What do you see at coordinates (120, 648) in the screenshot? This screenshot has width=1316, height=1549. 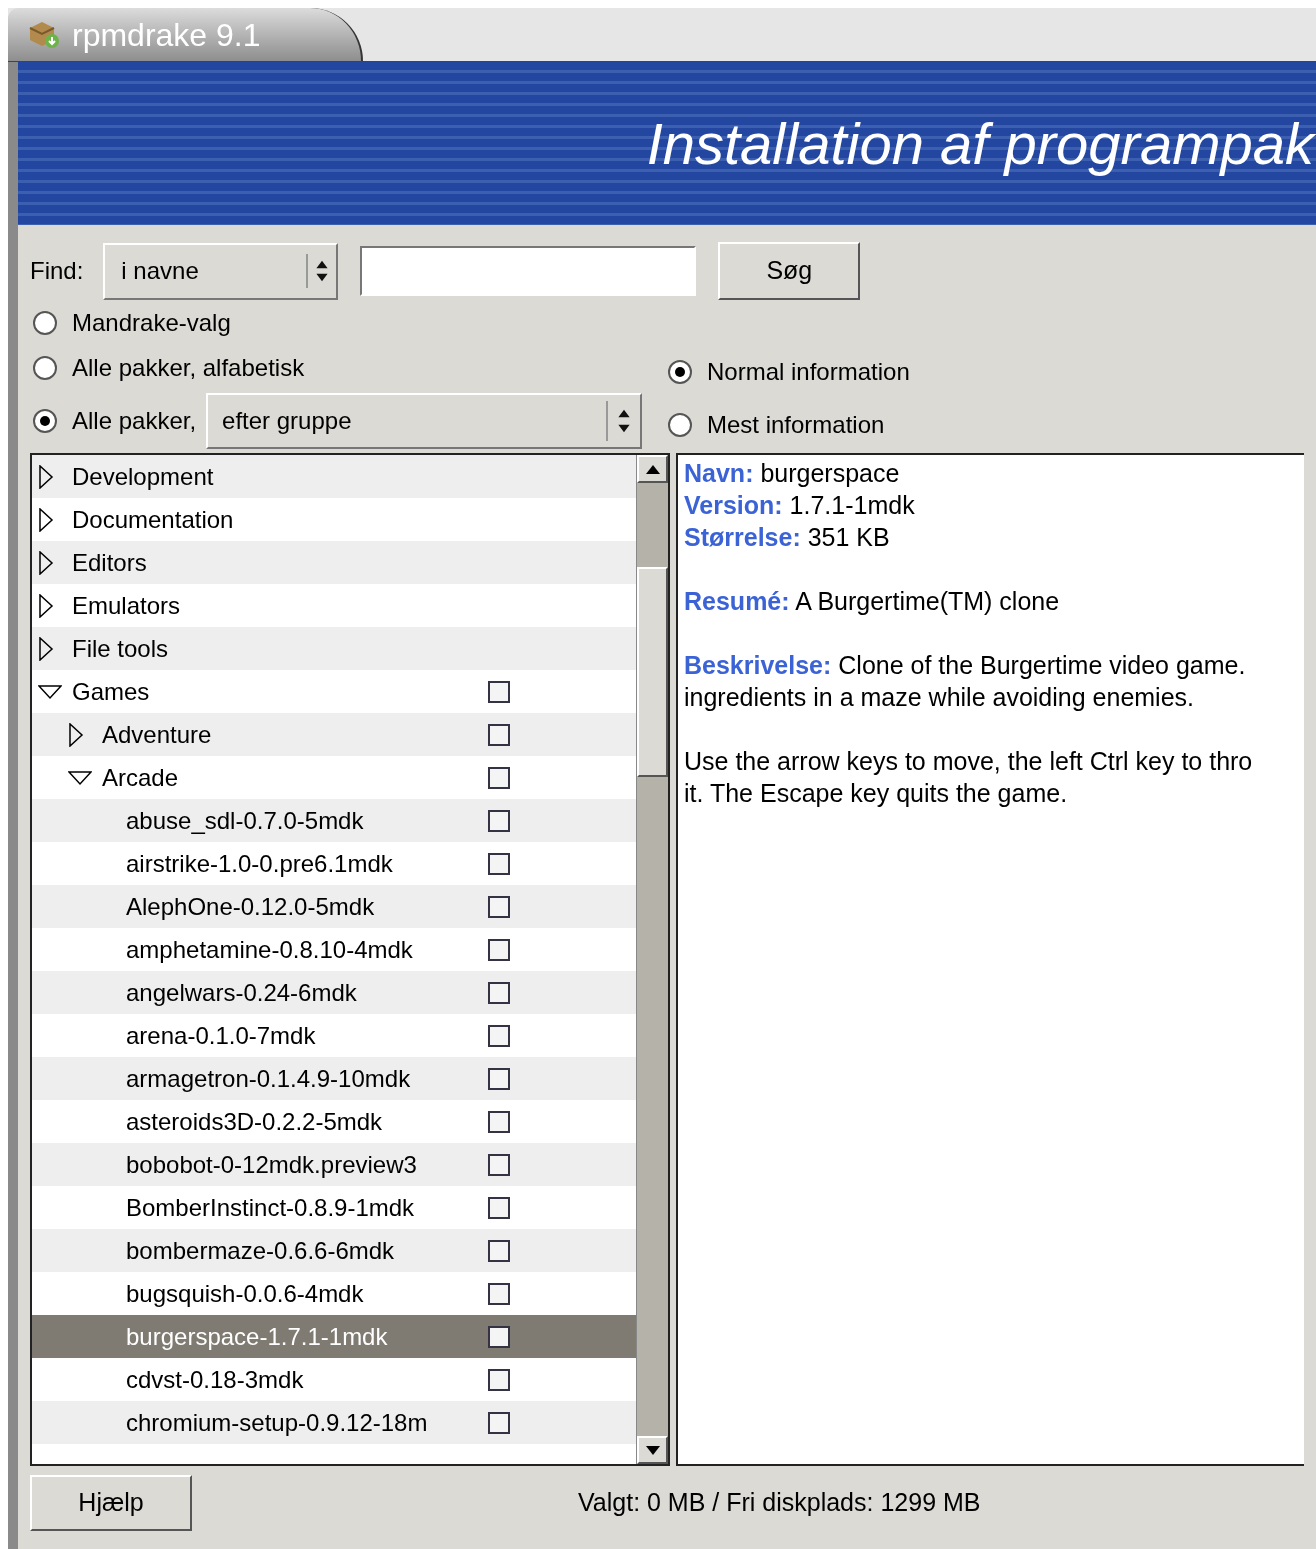 I see `group-name: File tools` at bounding box center [120, 648].